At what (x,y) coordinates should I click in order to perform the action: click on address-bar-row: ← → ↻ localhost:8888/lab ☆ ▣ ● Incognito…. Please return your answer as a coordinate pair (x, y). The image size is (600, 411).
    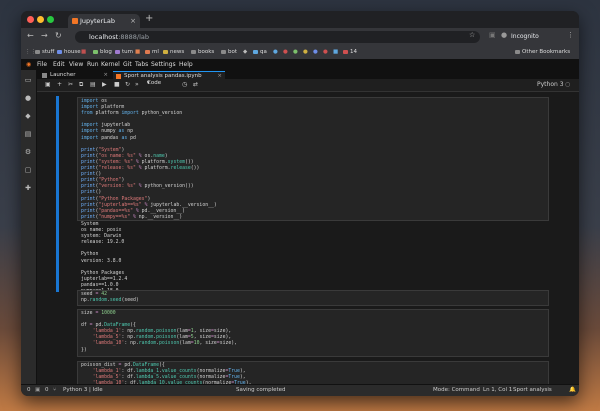
    Looking at the image, I should click on (300, 37).